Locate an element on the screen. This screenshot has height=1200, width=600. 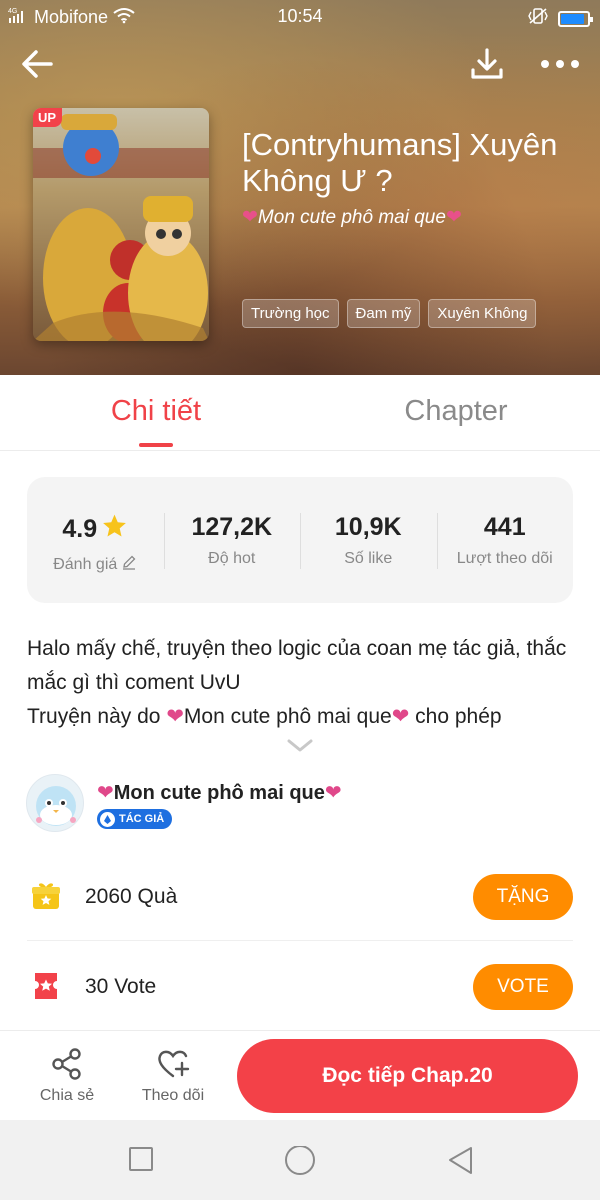
recent-apps-button is located at coordinates (141, 1161).